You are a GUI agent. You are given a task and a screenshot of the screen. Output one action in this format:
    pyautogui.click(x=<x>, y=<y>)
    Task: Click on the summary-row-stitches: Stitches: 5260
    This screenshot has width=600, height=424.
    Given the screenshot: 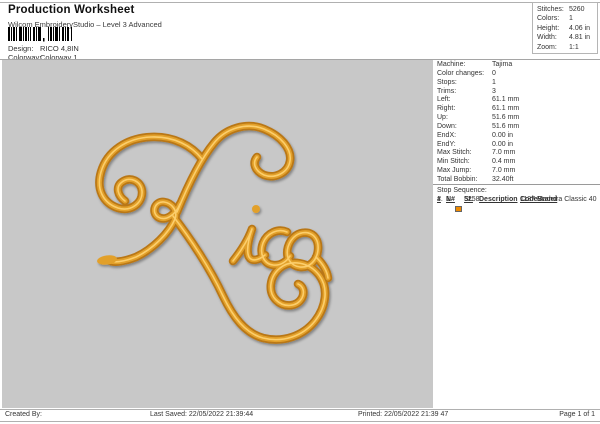 What is the action you would take?
    pyautogui.click(x=561, y=9)
    